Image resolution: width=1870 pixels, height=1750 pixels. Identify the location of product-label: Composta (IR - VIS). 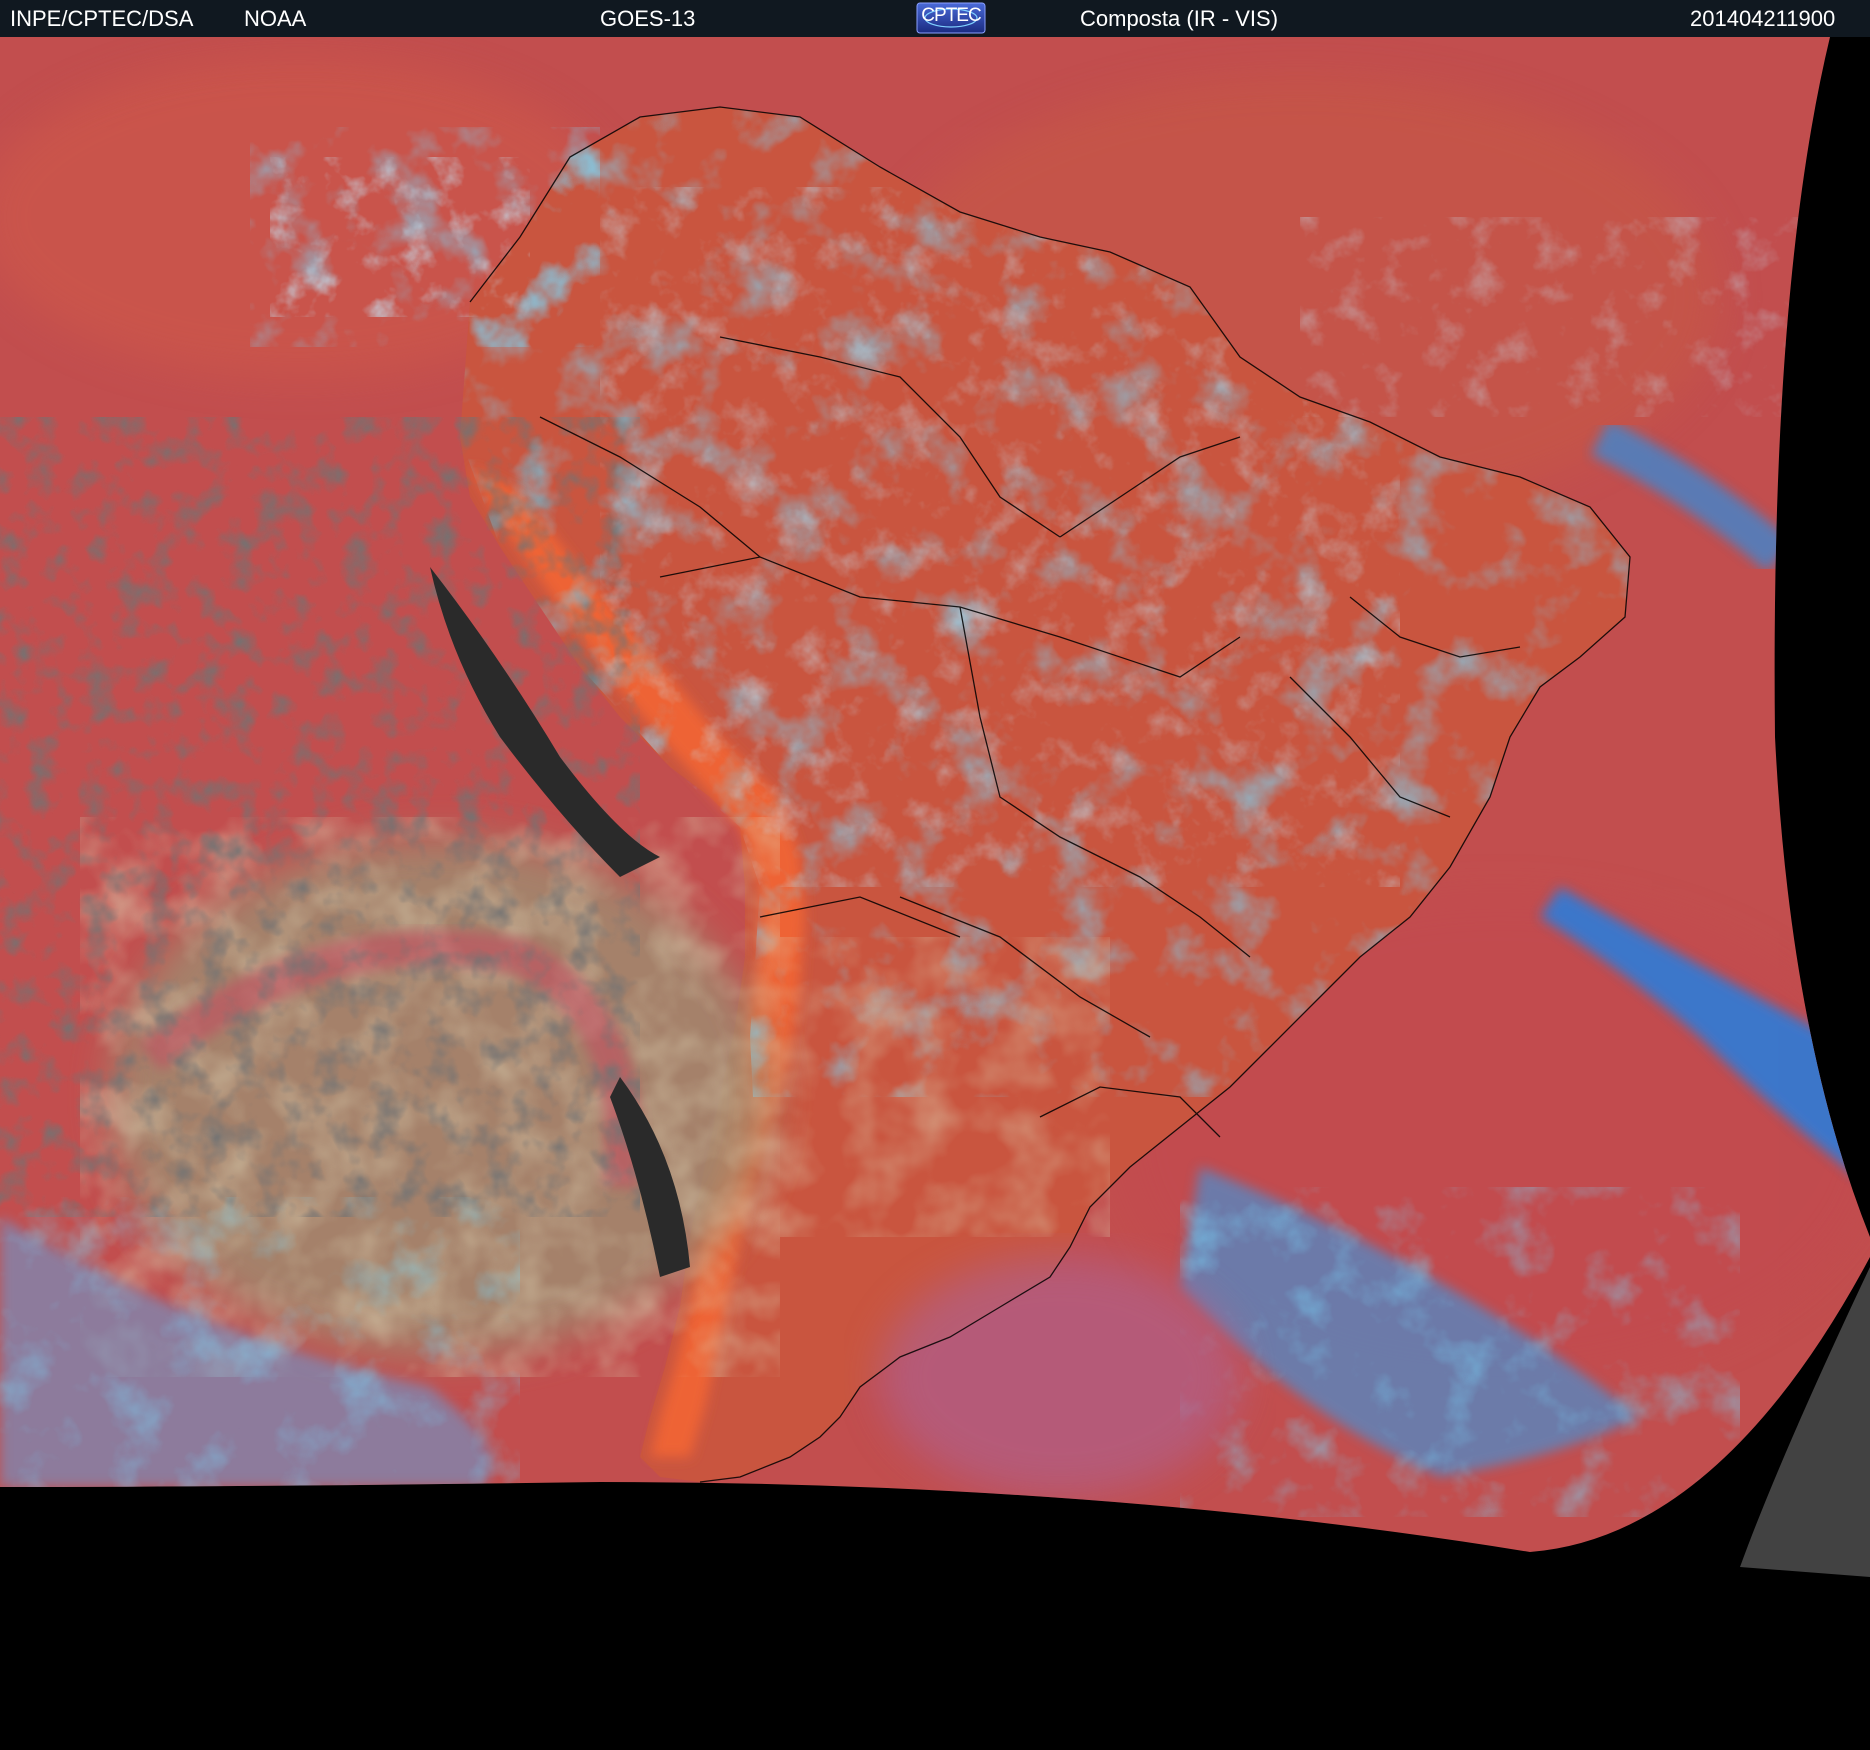
(1179, 18).